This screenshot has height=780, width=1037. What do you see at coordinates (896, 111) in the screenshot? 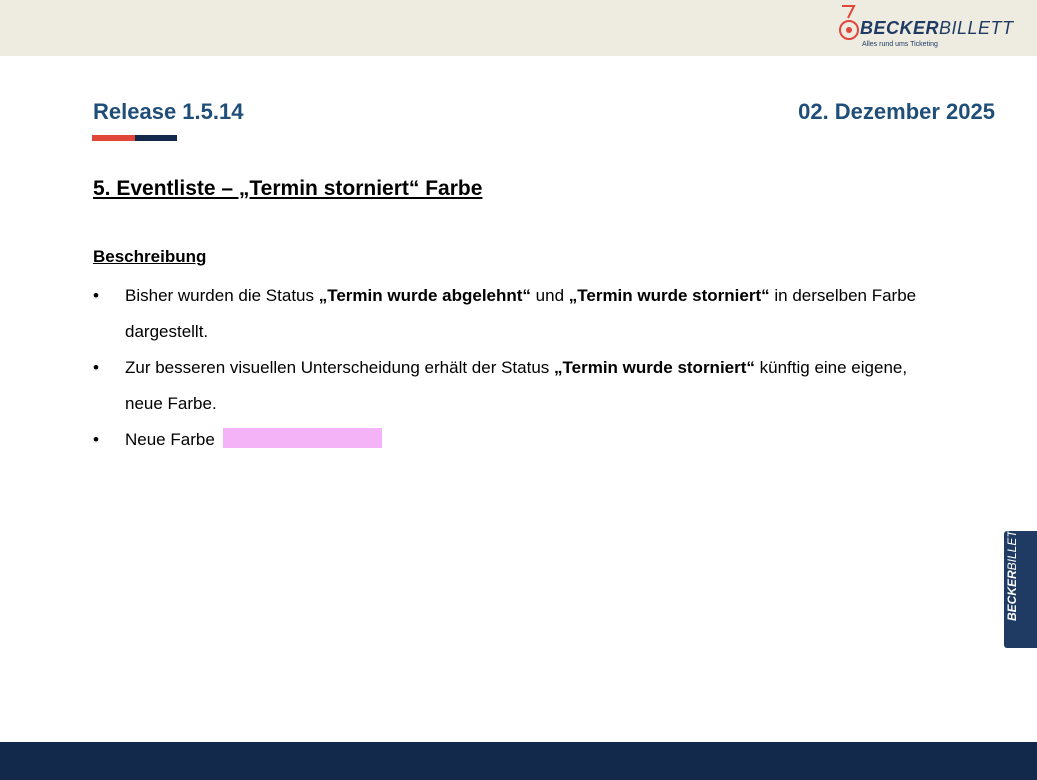
I see `release-date: 02. Dezember 2025` at bounding box center [896, 111].